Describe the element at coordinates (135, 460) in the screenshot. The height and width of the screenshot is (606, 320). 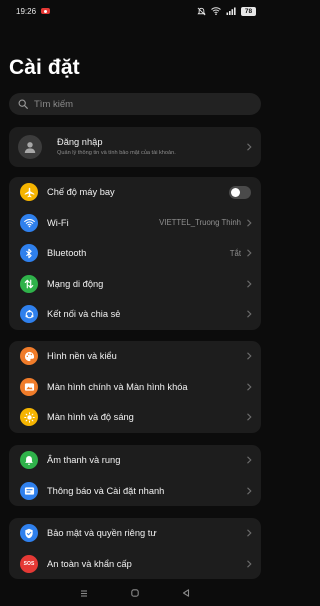
I see `sound-vibration-item: Âm thanh và rung` at that location.